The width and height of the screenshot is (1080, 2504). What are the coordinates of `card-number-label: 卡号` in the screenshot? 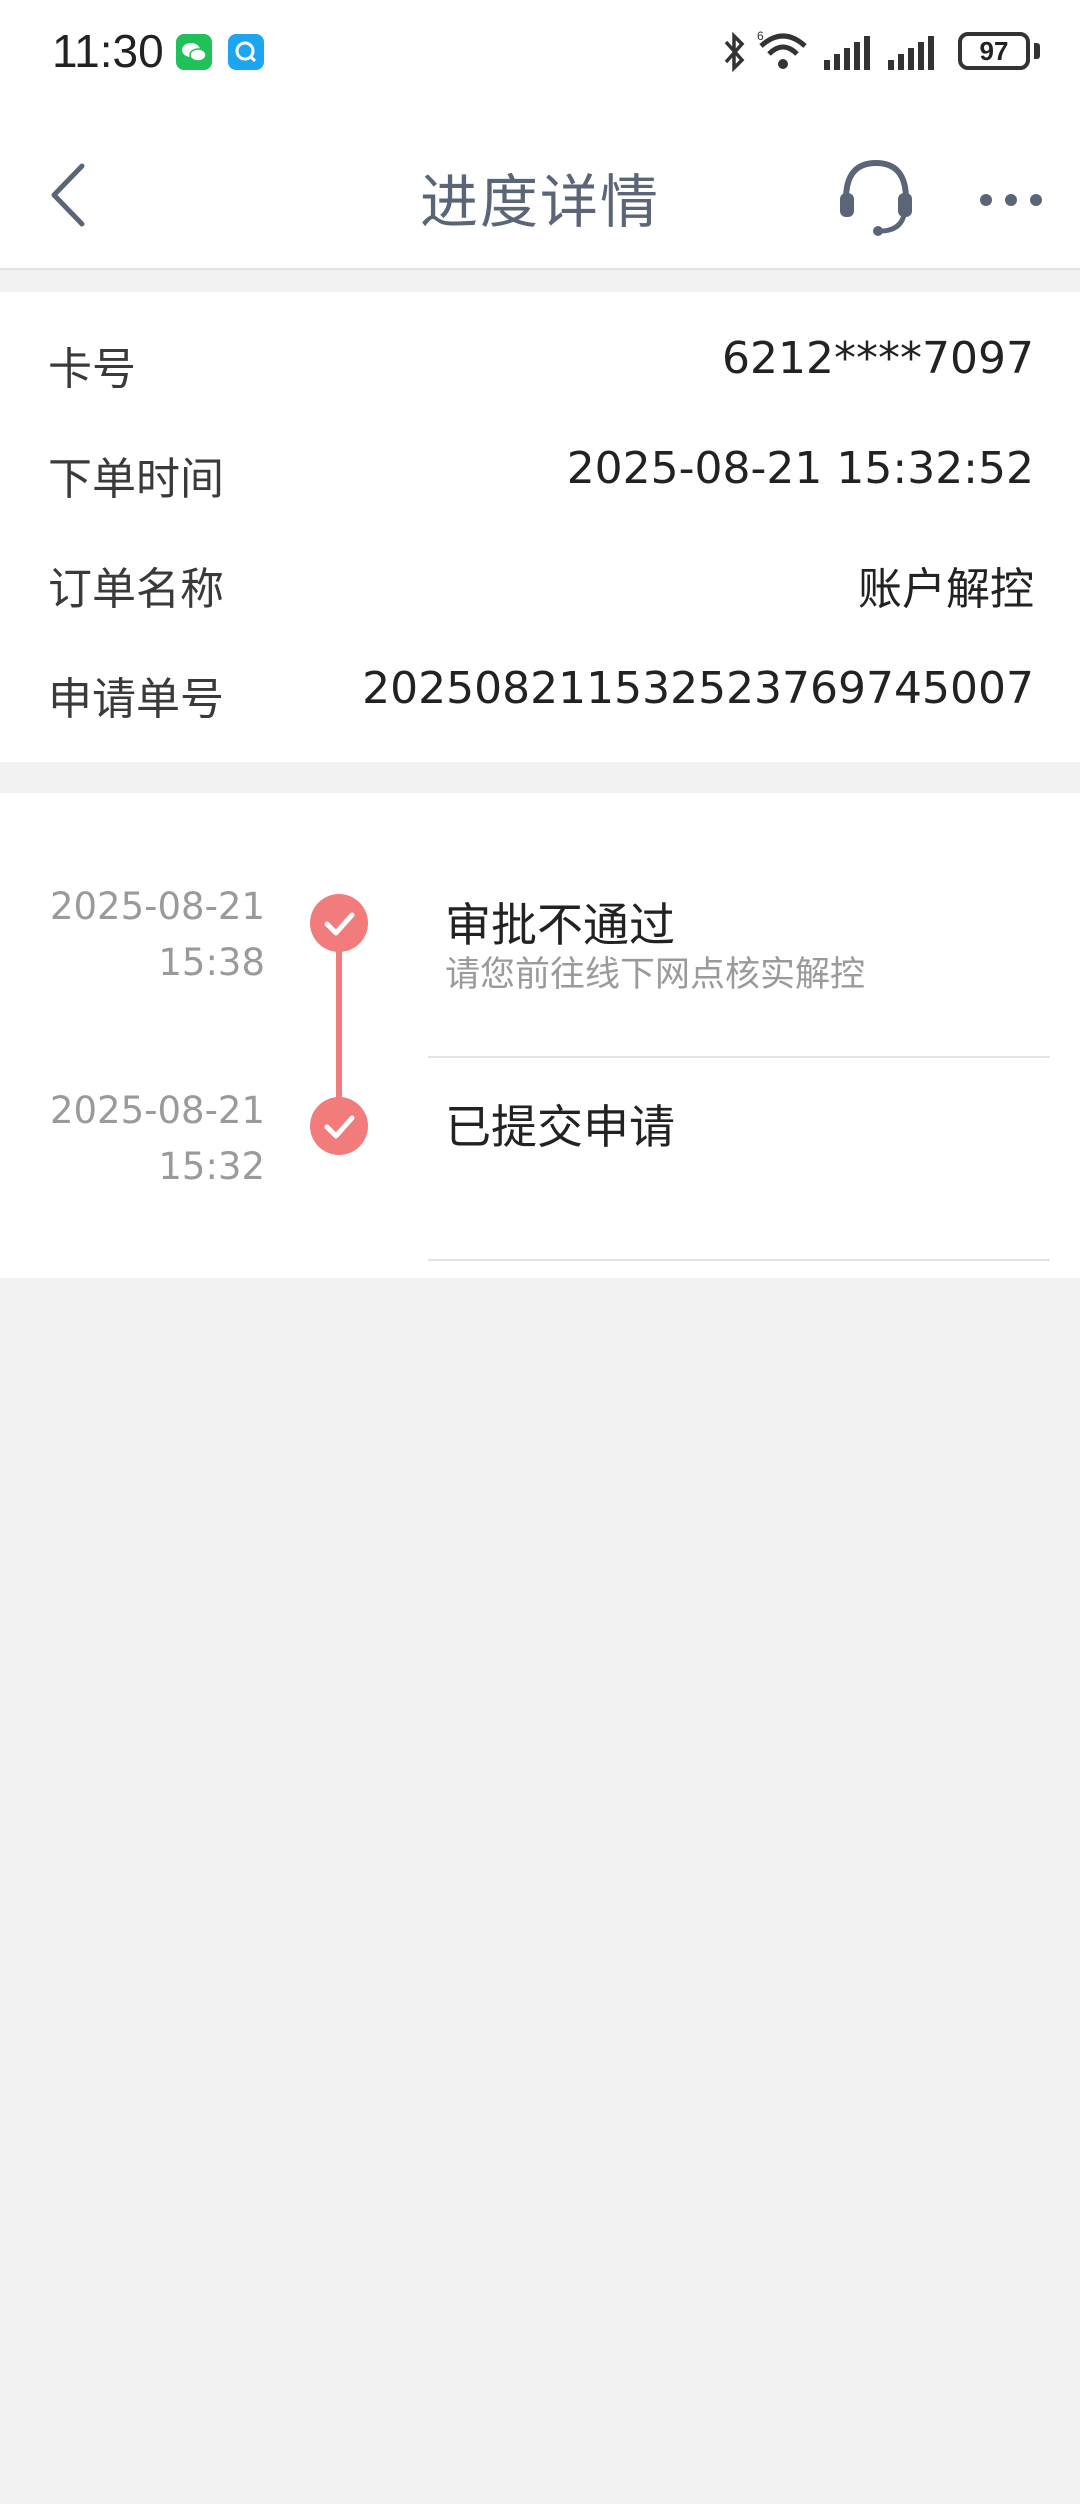 It's located at (92, 369).